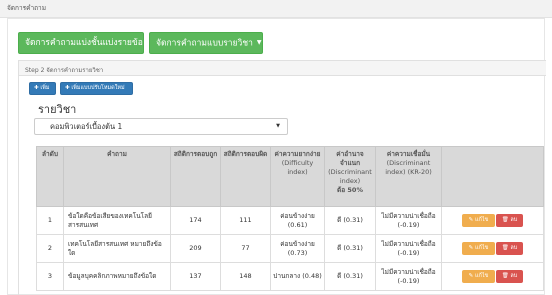  What do you see at coordinates (84, 43) in the screenshot?
I see `manage-by-part-label: จัดการคำถามแบ่งชั้นแบ่งรายข้อ` at bounding box center [84, 43].